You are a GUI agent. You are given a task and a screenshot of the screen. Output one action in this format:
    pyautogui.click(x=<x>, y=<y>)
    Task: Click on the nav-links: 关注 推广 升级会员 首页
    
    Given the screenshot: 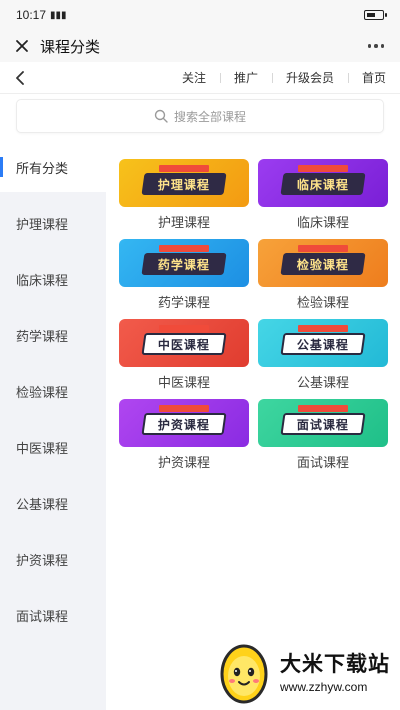 What is the action you would take?
    pyautogui.click(x=284, y=78)
    